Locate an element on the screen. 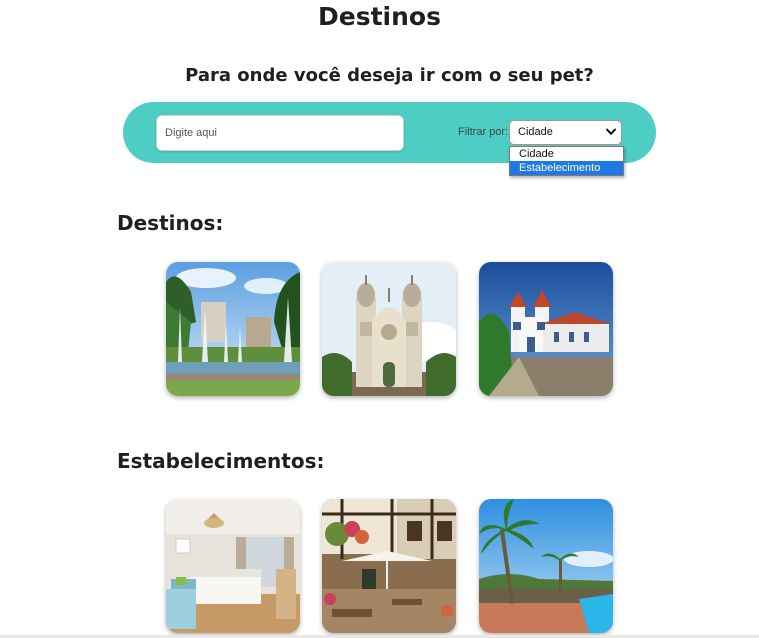 This screenshot has width=759, height=638. filter-select-value: Cidade is located at coordinates (535, 132).